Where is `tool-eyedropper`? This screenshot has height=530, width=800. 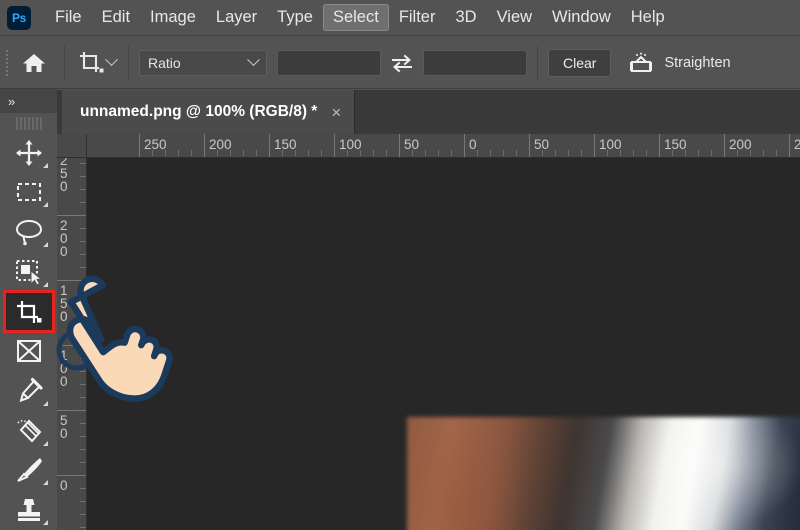
tool-eyedropper is located at coordinates (29, 391).